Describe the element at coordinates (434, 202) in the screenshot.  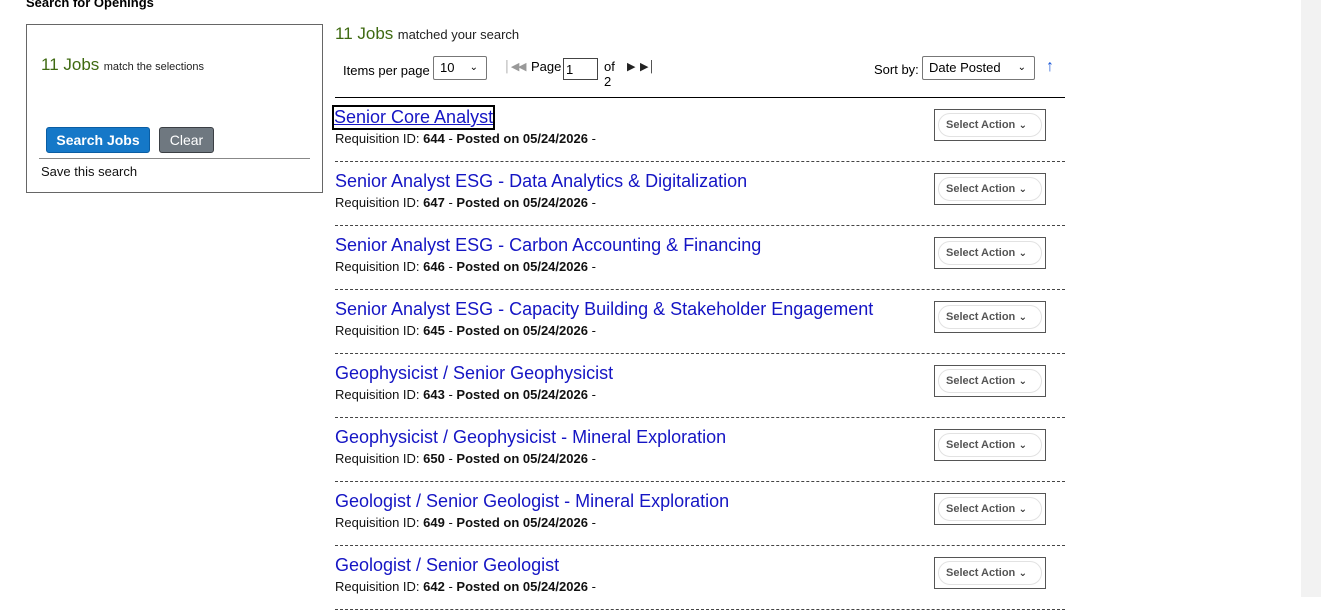
I see `requisition-id: 647` at that location.